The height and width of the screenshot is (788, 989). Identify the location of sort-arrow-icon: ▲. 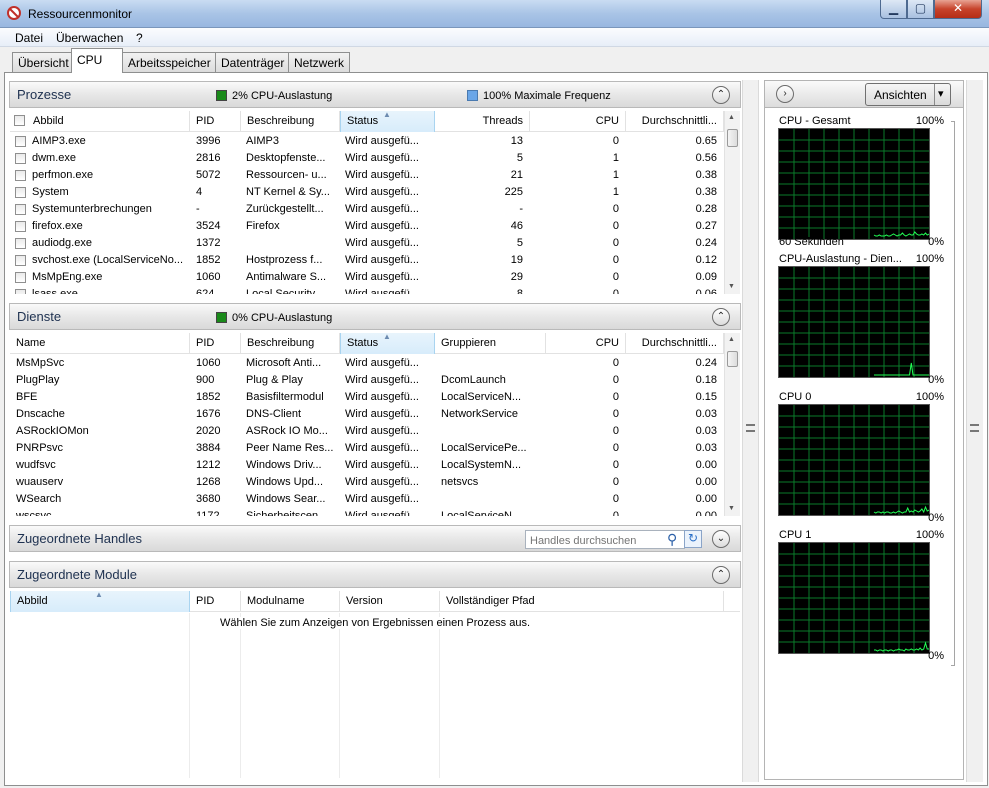
(387, 337).